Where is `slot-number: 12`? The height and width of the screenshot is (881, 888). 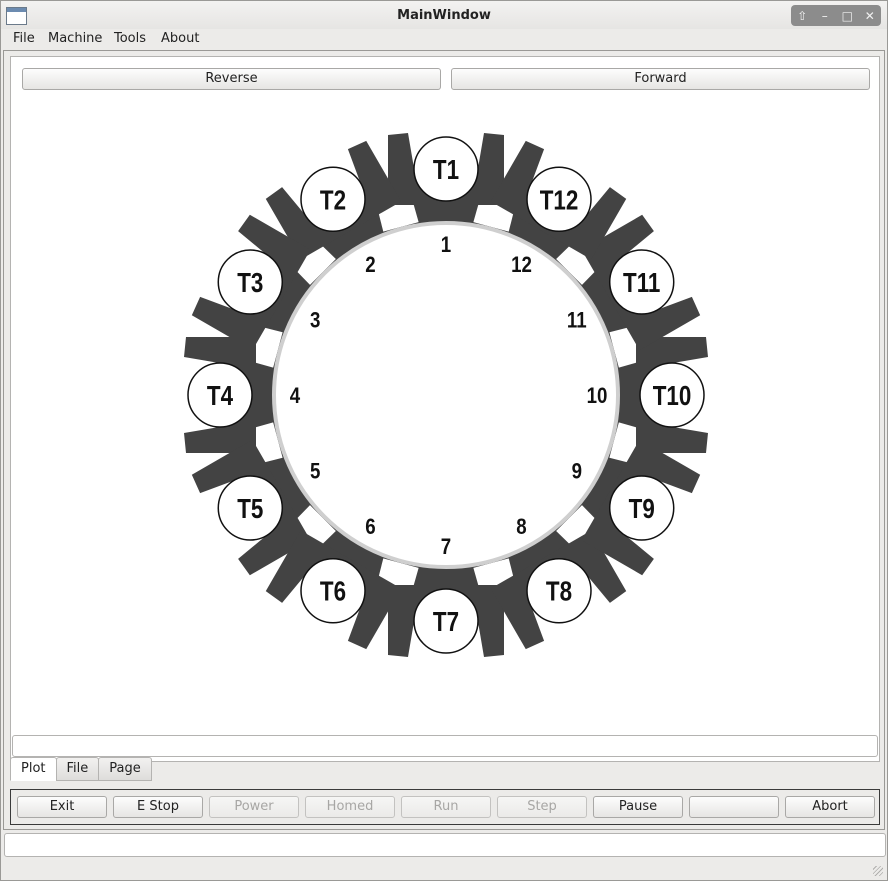
slot-number: 12 is located at coordinates (521, 266).